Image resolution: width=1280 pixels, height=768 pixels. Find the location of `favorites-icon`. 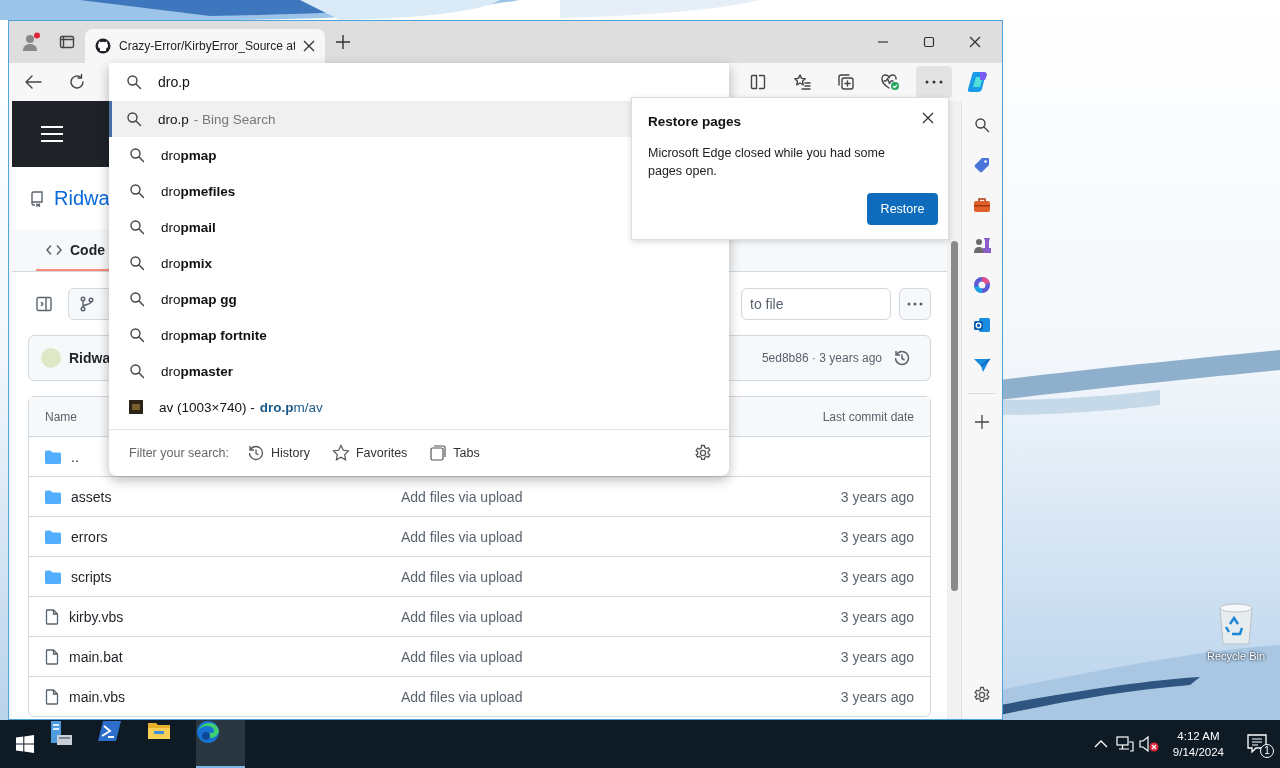

favorites-icon is located at coordinates (802, 82).